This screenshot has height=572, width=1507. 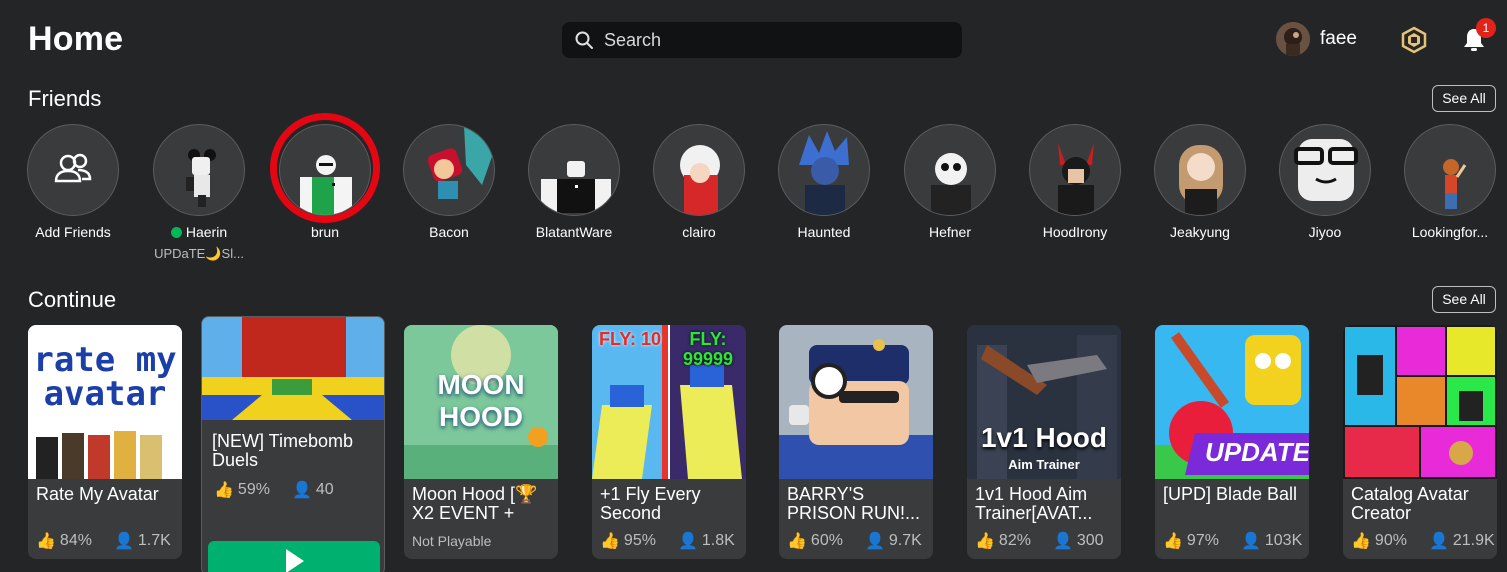 What do you see at coordinates (176, 232) in the screenshot?
I see `online-status-icon` at bounding box center [176, 232].